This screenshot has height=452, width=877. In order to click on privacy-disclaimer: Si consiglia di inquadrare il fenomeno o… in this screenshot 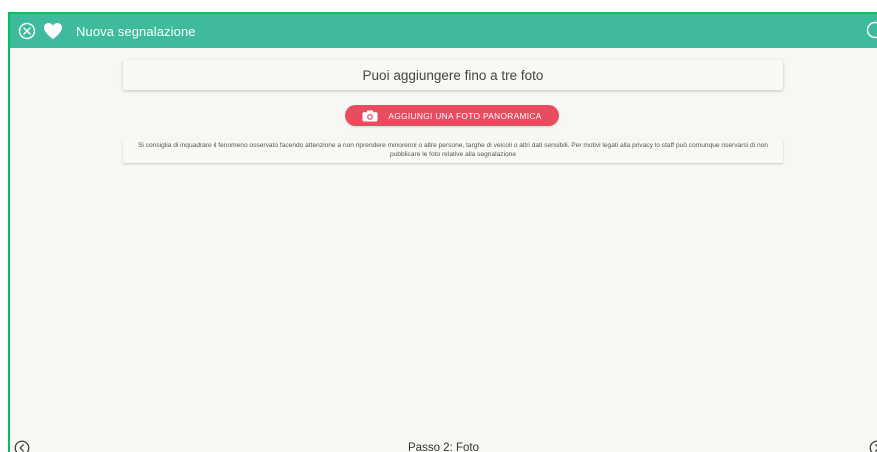, I will do `click(453, 151)`.